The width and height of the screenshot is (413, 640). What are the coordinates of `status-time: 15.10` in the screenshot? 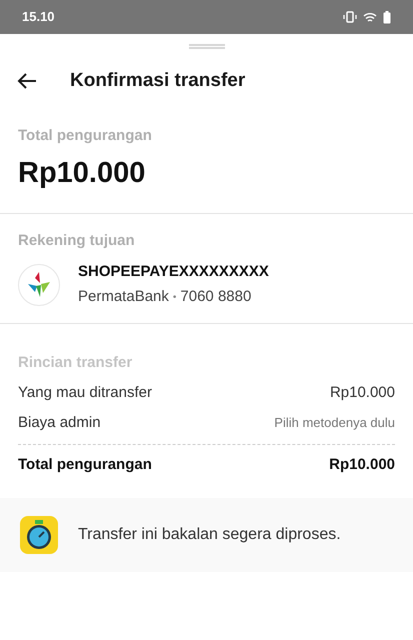 It's located at (38, 17).